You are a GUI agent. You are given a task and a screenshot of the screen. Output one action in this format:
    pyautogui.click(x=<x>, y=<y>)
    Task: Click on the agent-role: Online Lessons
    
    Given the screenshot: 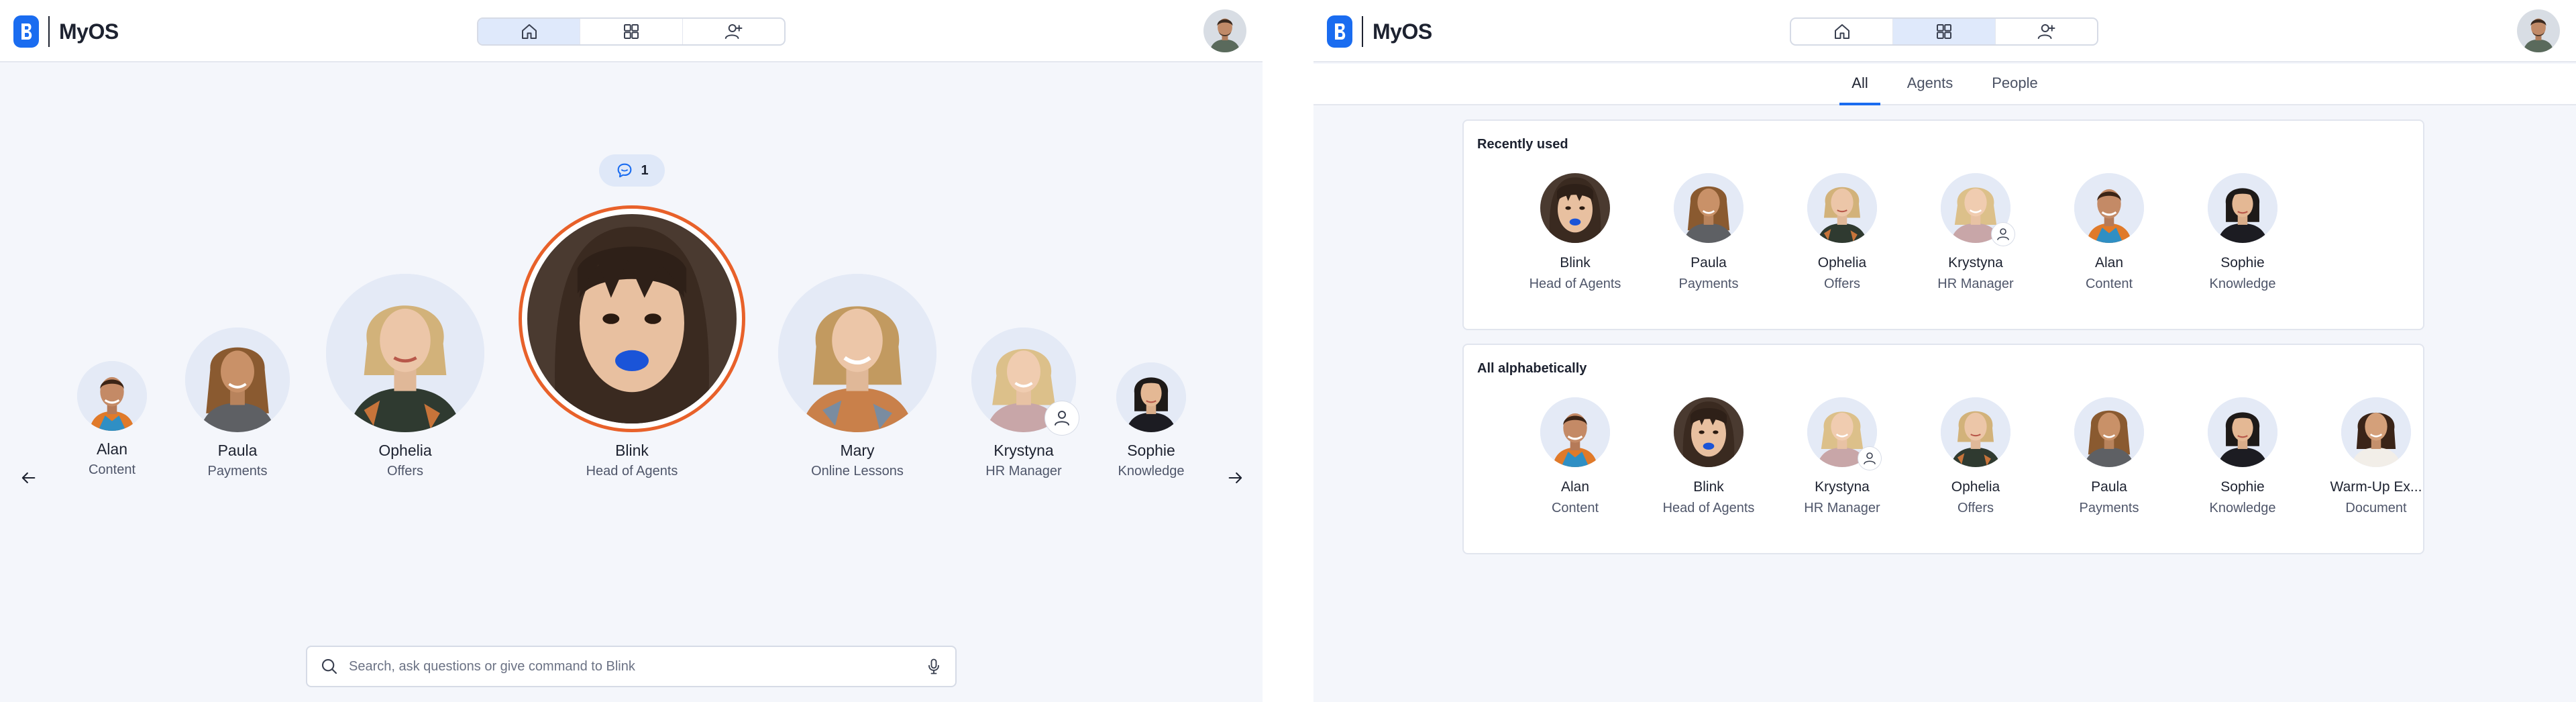 What is the action you would take?
    pyautogui.click(x=857, y=472)
    